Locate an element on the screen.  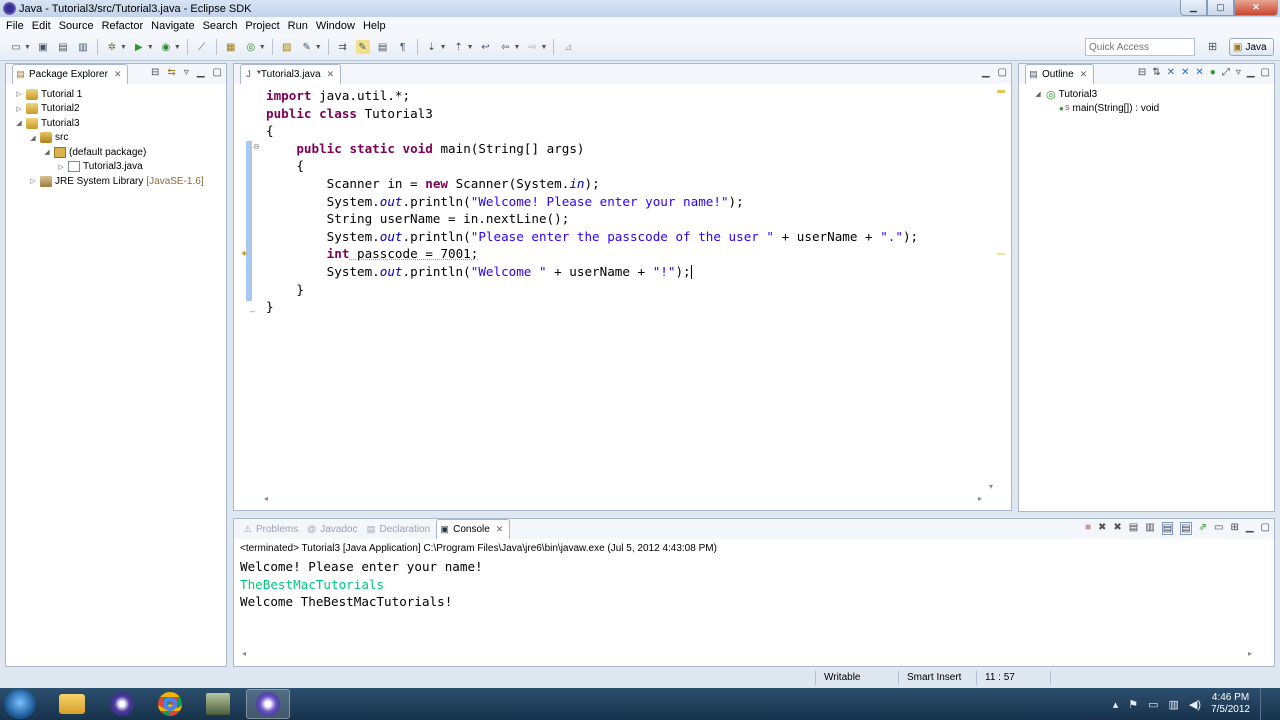
external-tools-dropdown-icon: ▼ is located at coordinates (177, 47).